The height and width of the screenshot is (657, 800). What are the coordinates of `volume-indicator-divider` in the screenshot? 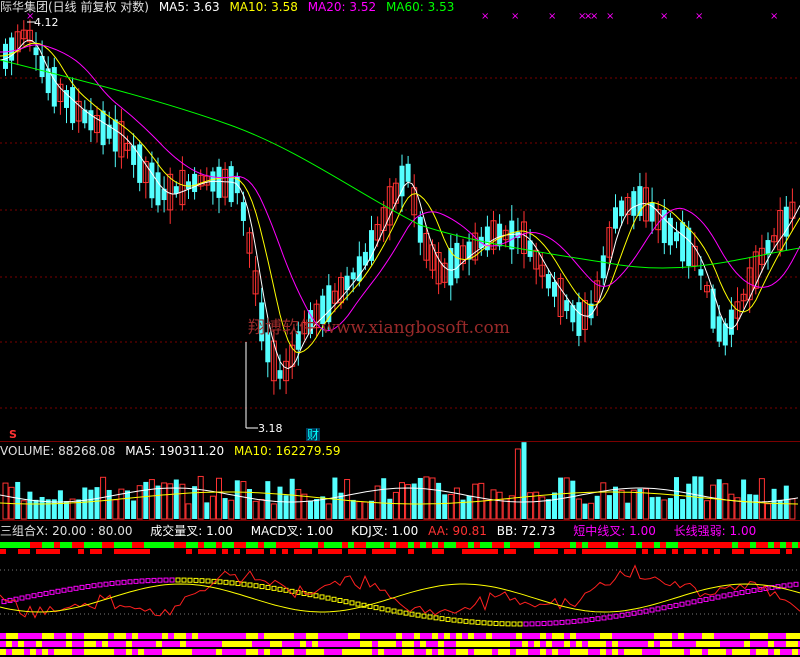 It's located at (400, 520).